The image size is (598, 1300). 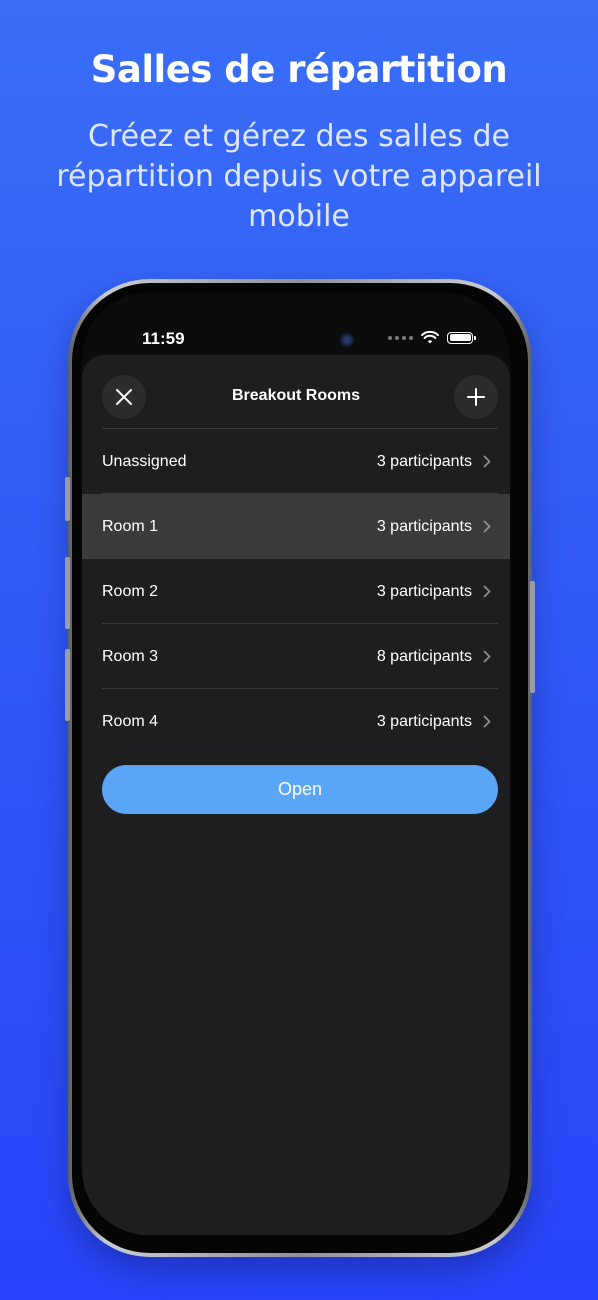 I want to click on plus-icon, so click(x=476, y=397).